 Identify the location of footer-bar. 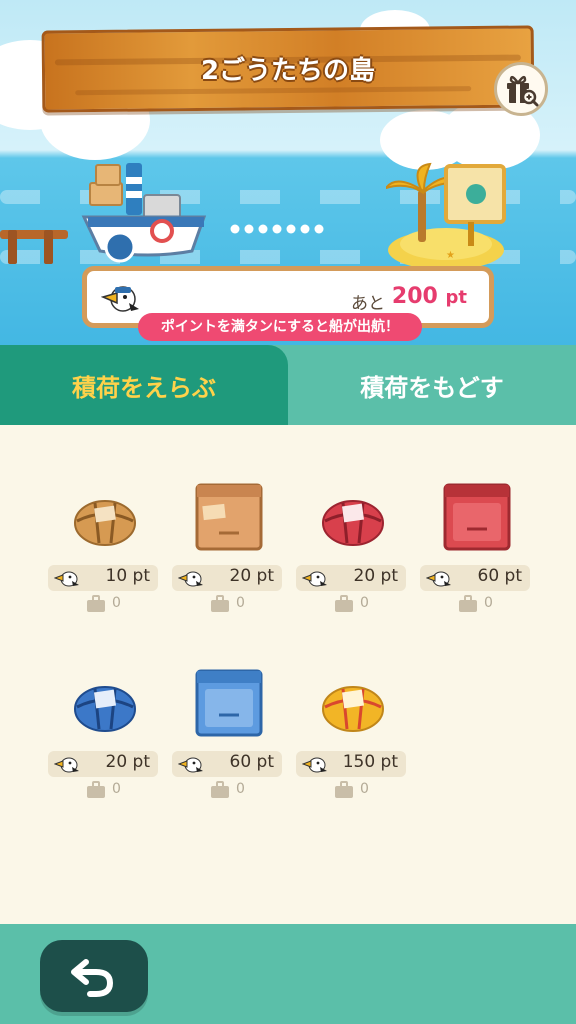
(288, 974).